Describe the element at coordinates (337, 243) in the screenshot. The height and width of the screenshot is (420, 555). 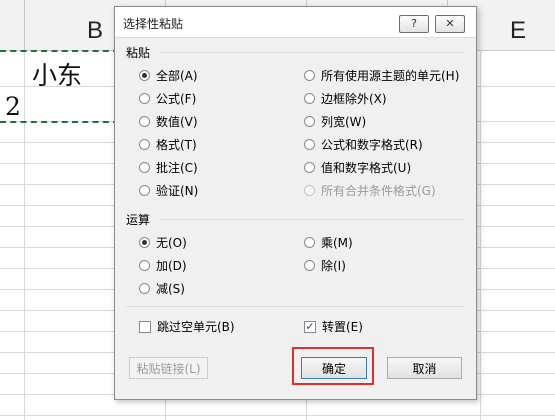
I see `option-label: 乘(M)` at that location.